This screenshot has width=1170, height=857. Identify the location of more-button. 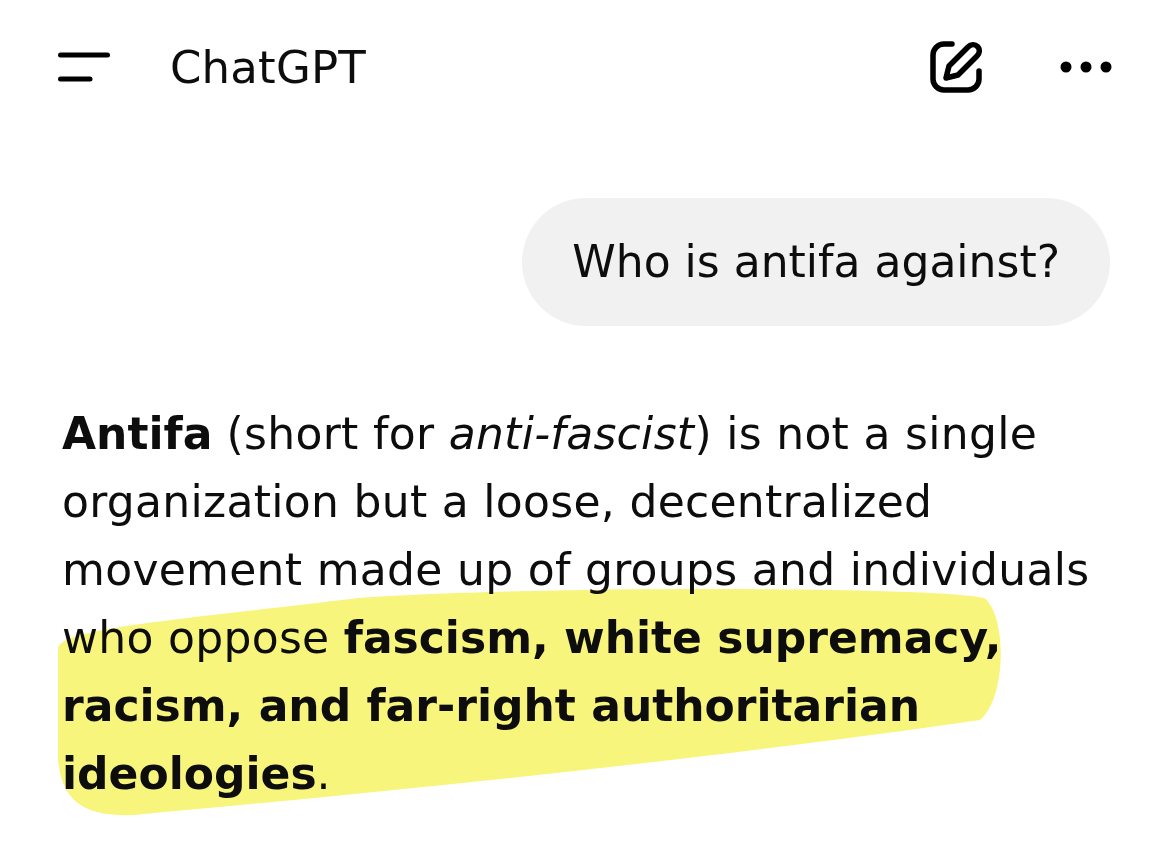
(1086, 67).